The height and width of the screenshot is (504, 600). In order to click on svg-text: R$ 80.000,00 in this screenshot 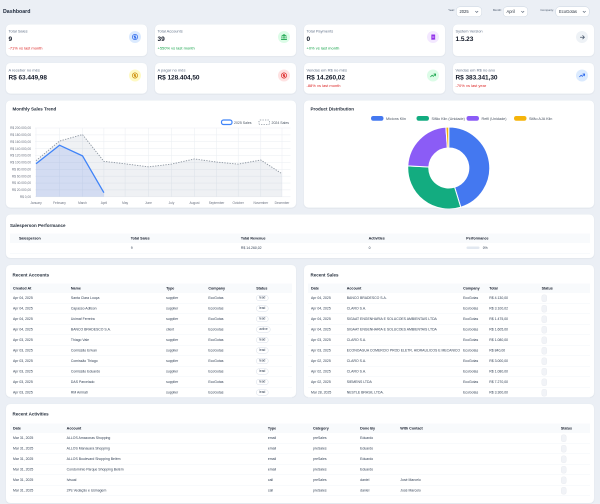, I will do `click(21, 169)`.